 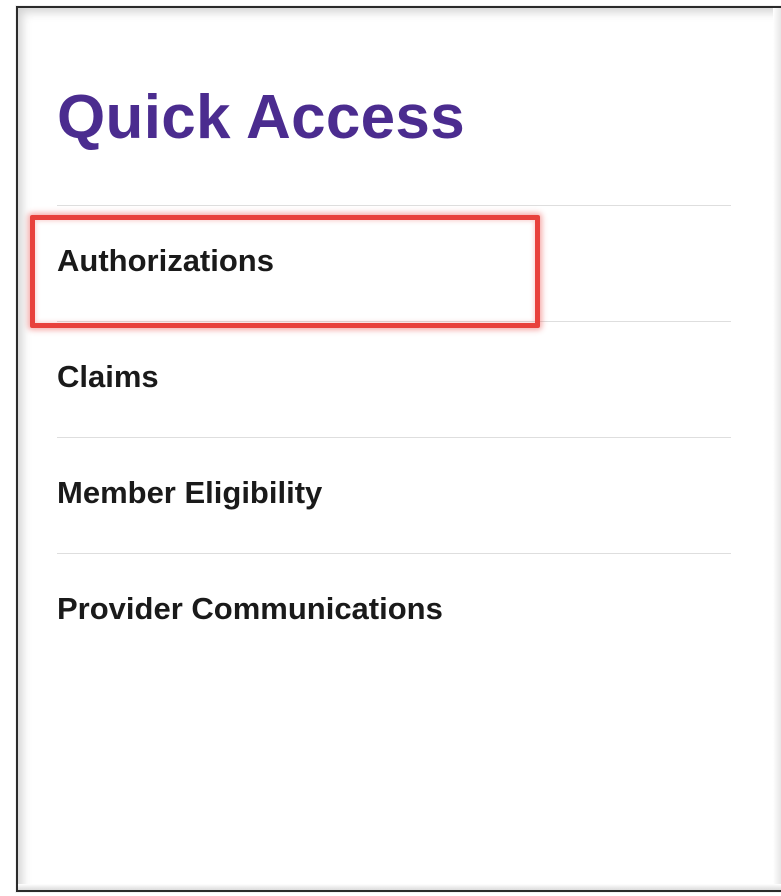 I want to click on panel-right-edge, so click(x=777, y=449).